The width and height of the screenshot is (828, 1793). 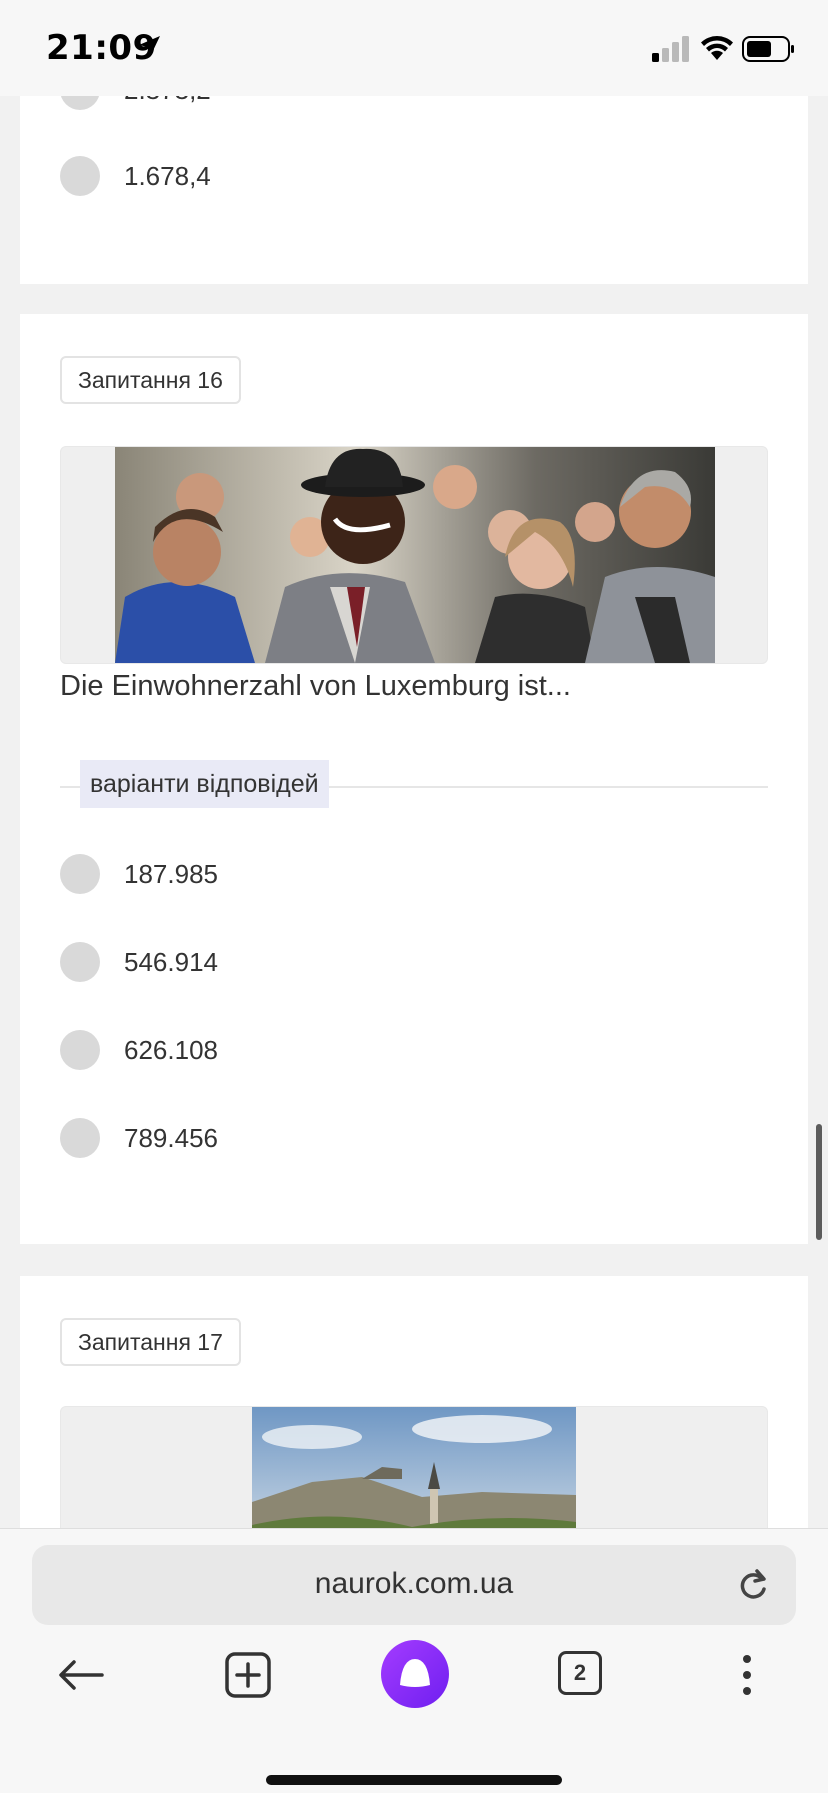 I want to click on reload-icon, so click(x=753, y=1585).